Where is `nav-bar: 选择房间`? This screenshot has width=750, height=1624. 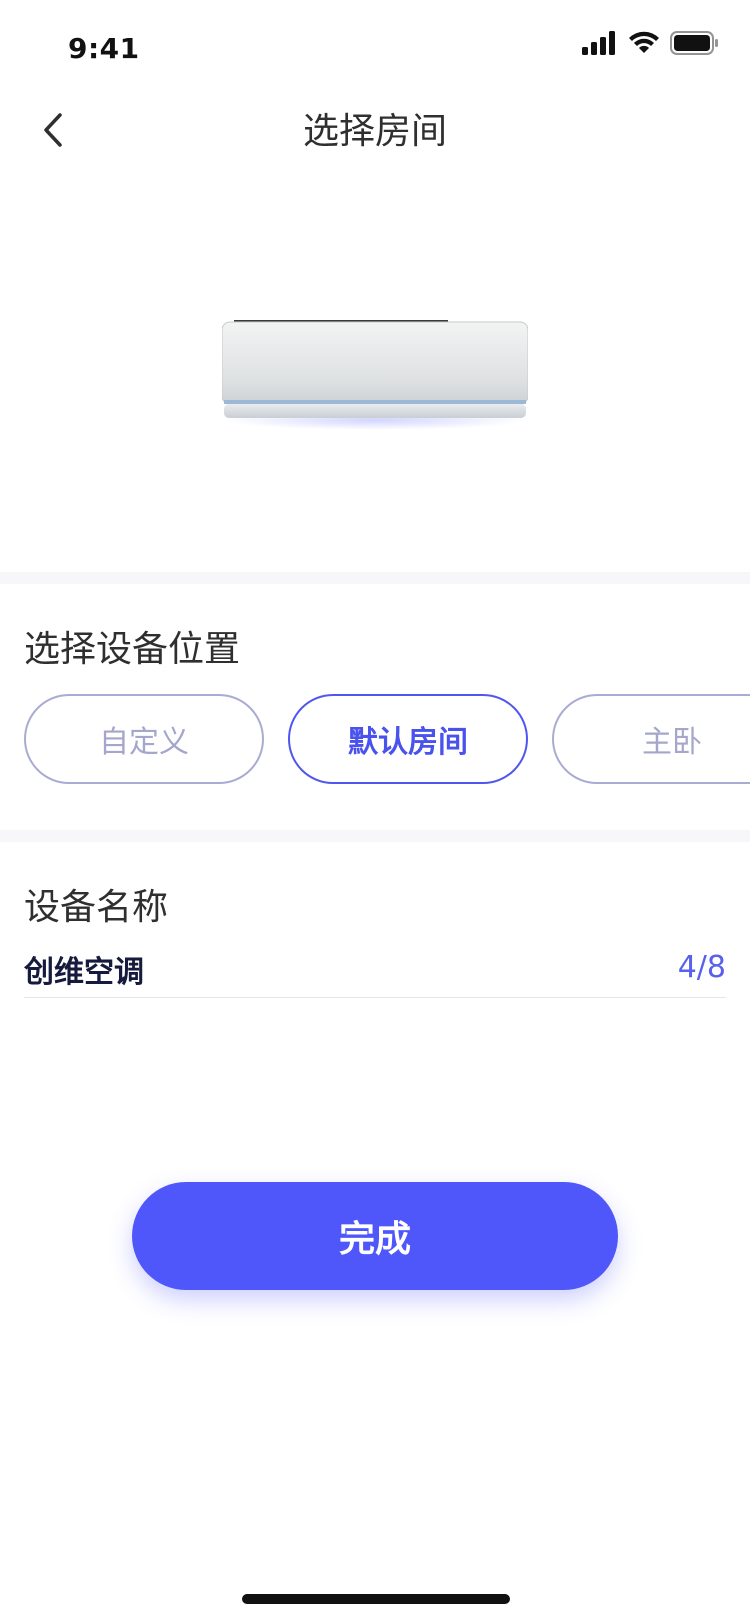
nav-bar: 选择房间 is located at coordinates (375, 132).